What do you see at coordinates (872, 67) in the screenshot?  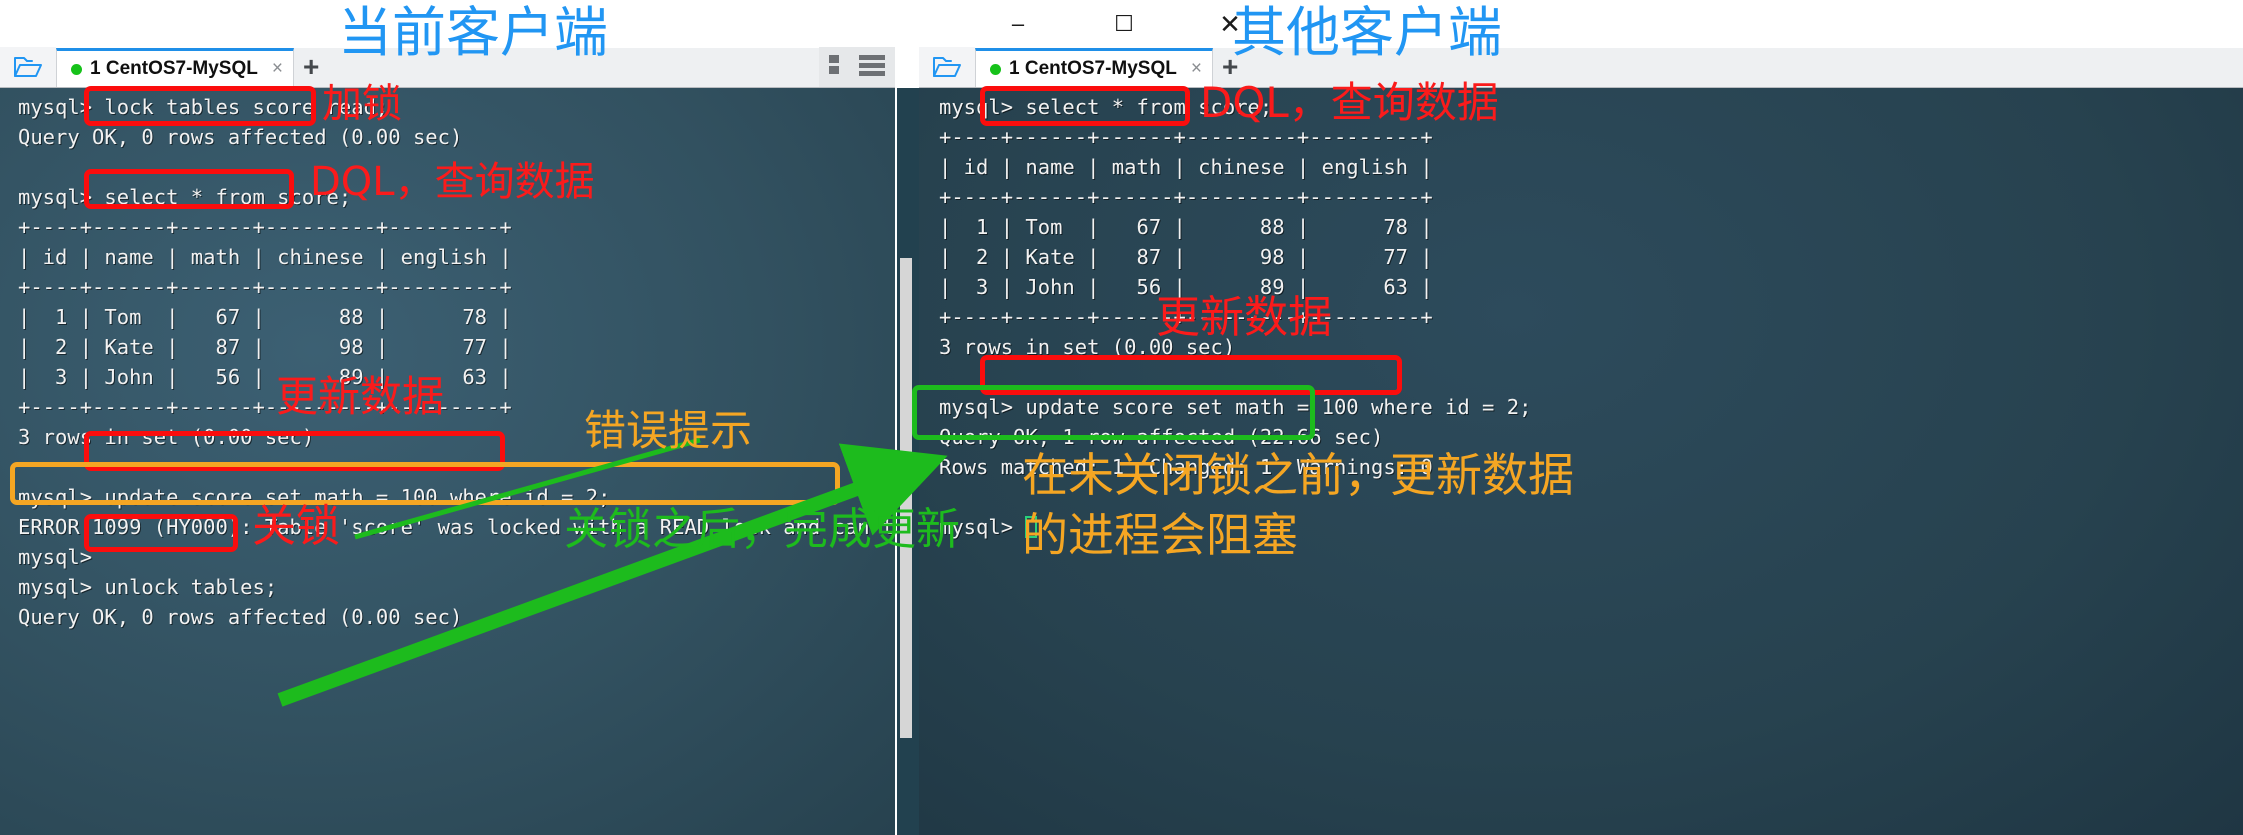 I see `list-view-icon` at bounding box center [872, 67].